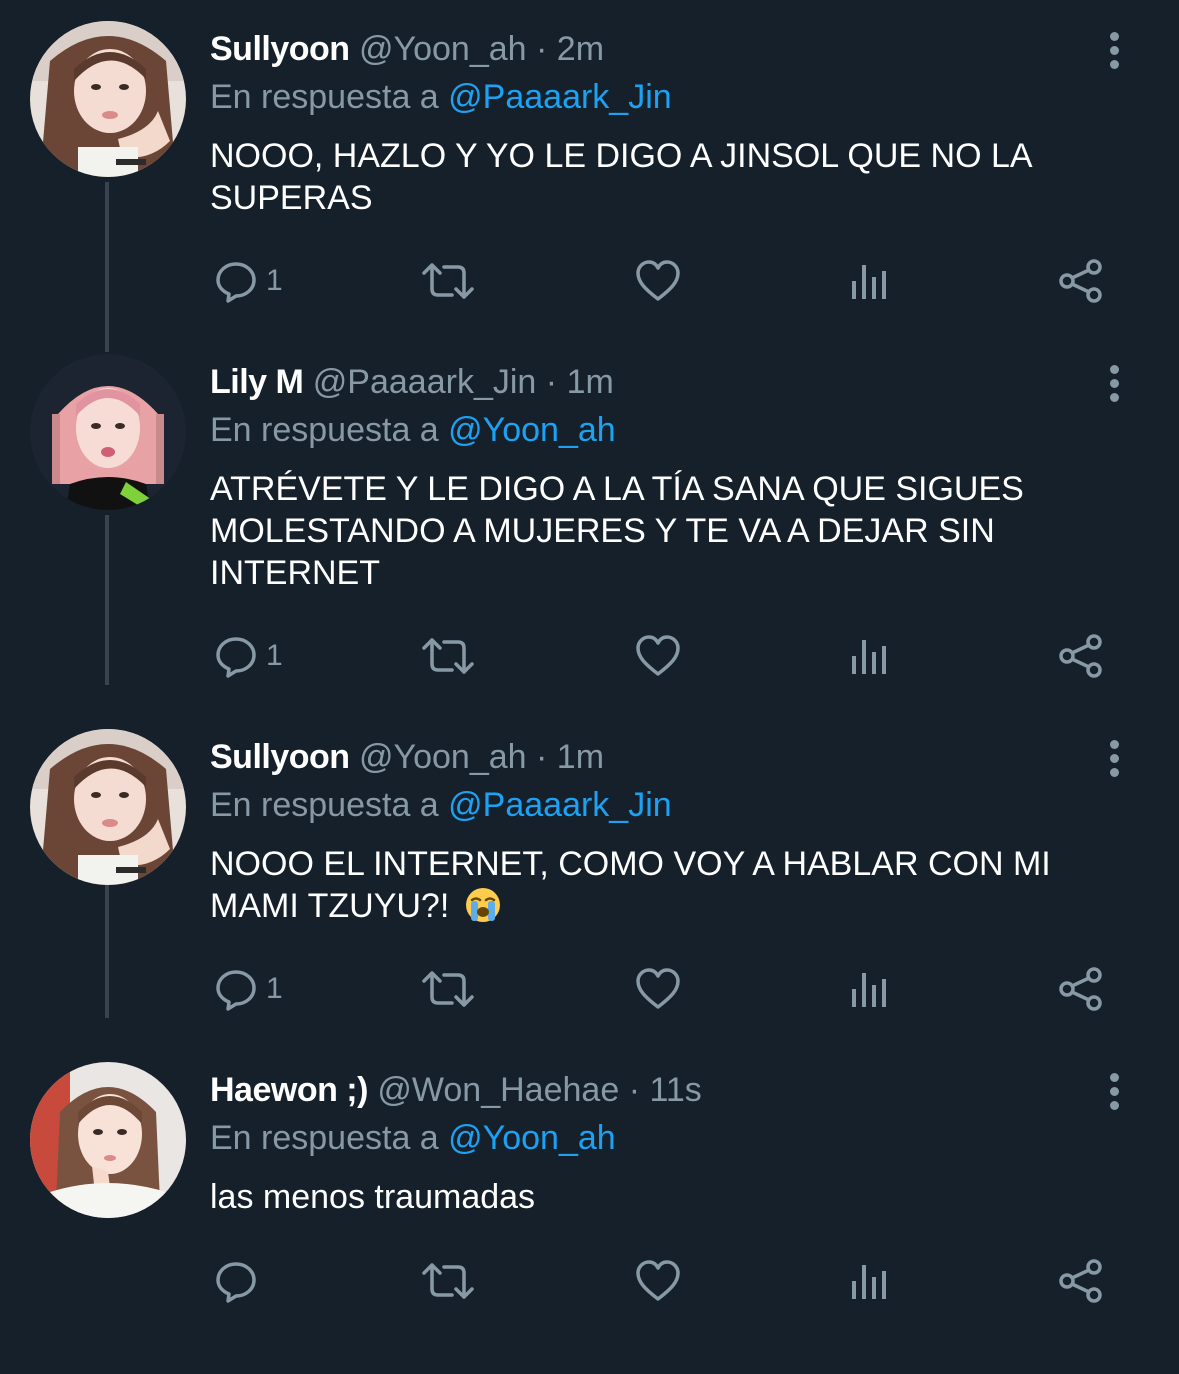 The image size is (1179, 1374). I want to click on timestamp: 11s, so click(675, 1090).